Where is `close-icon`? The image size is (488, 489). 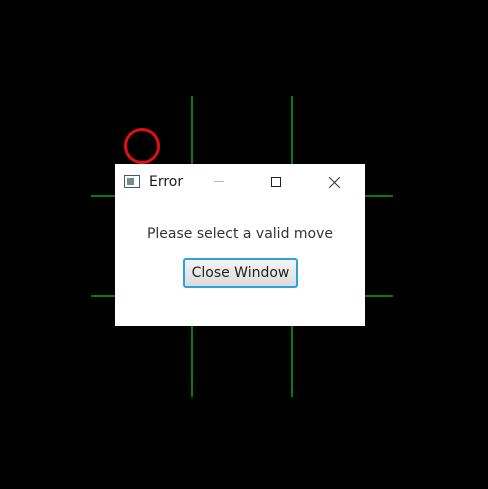 close-icon is located at coordinates (334, 182).